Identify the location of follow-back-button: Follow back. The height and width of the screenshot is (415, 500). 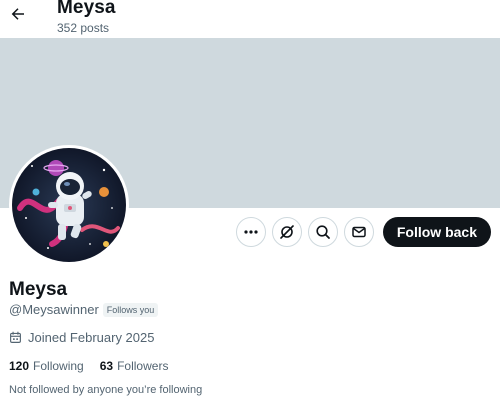
(436, 232).